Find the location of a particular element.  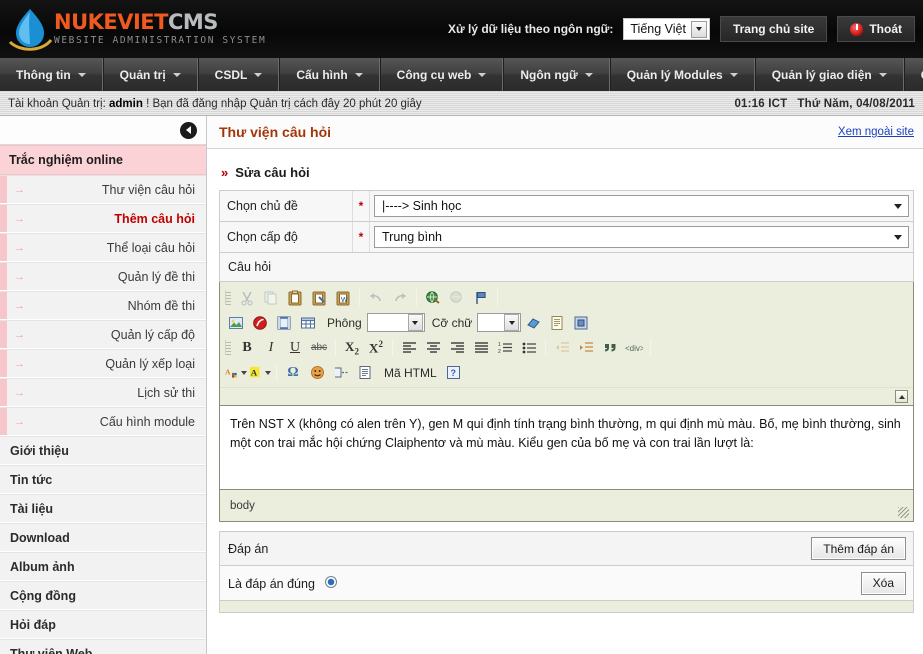

brand-name-secondary: CMS is located at coordinates (192, 22).